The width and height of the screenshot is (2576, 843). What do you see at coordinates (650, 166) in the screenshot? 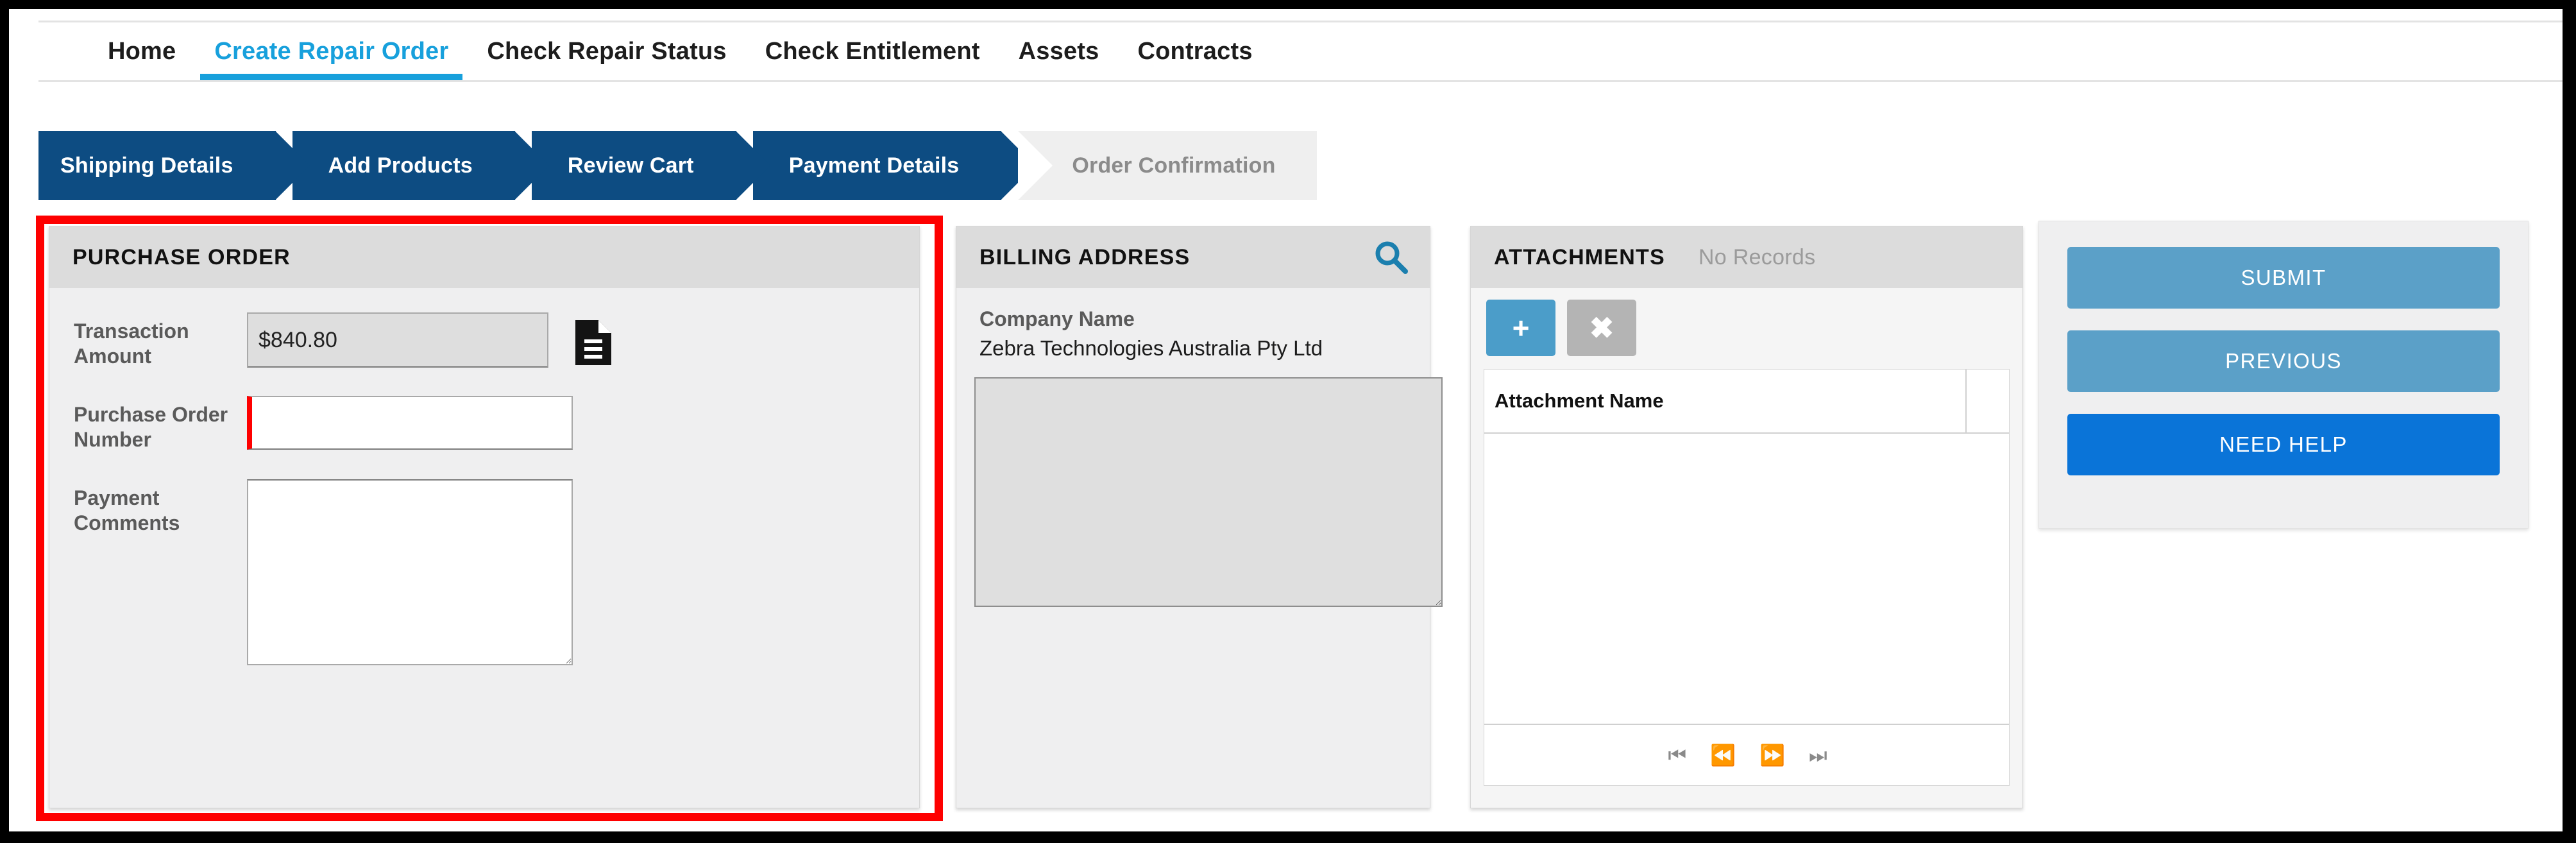
I see `wizard-step-review-cart: Review Cart` at bounding box center [650, 166].